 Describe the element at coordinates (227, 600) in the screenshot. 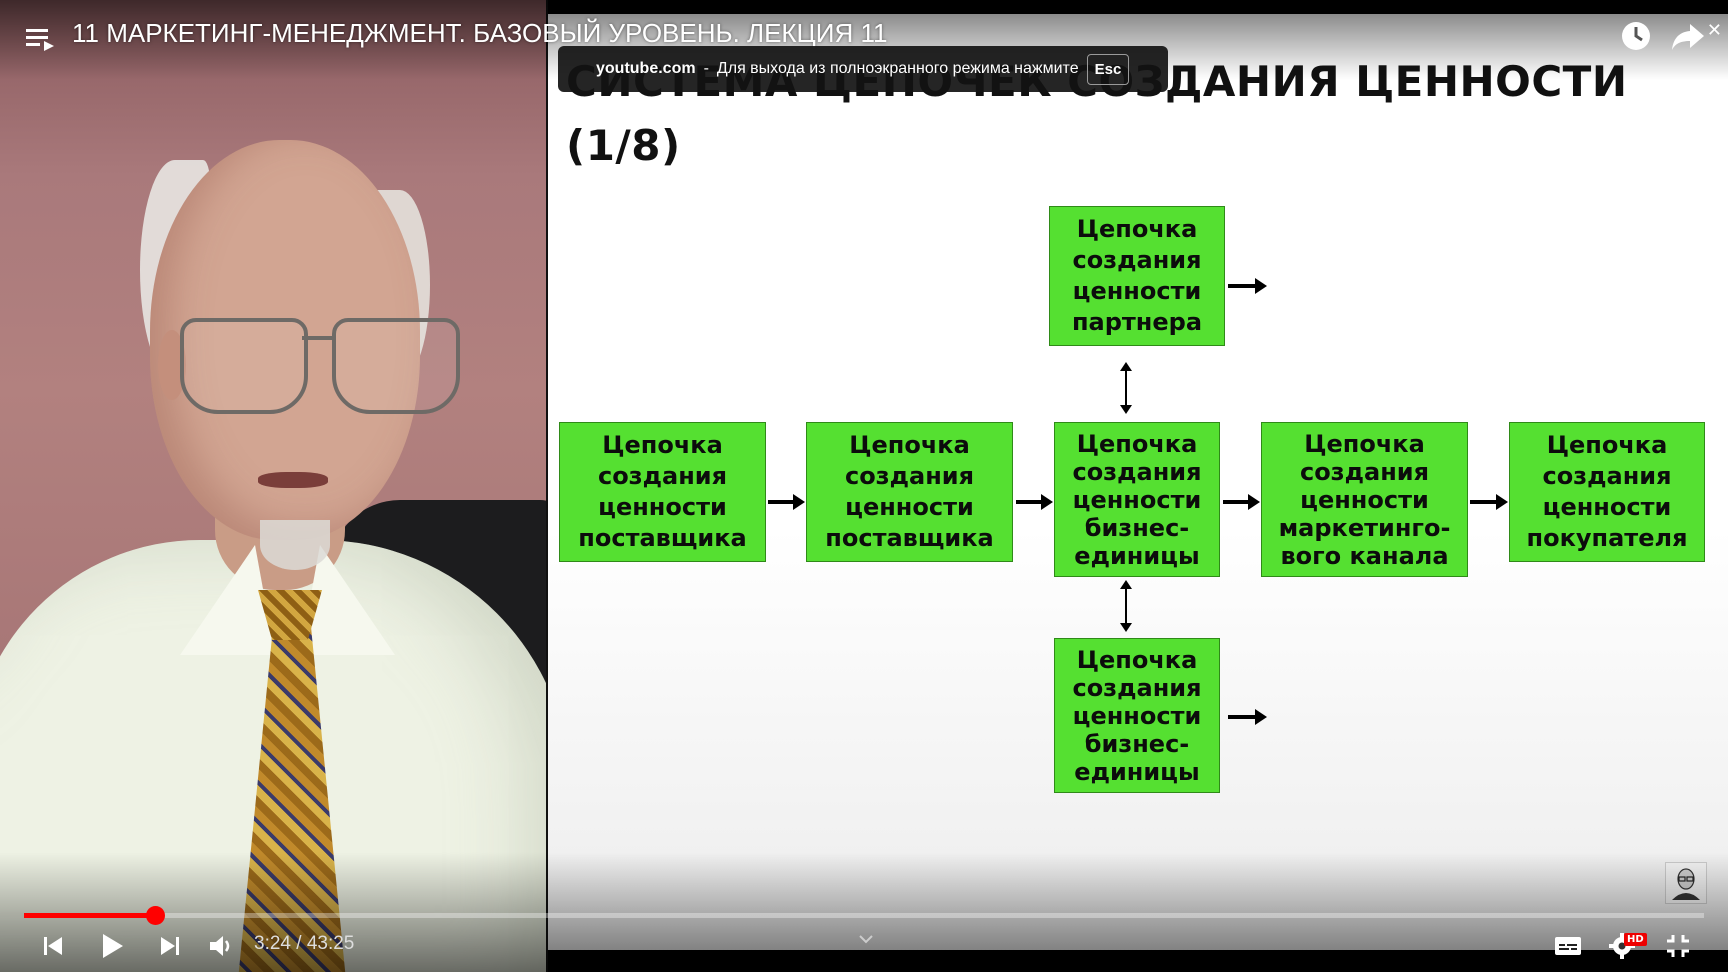

I see `shirt-collar-left` at that location.